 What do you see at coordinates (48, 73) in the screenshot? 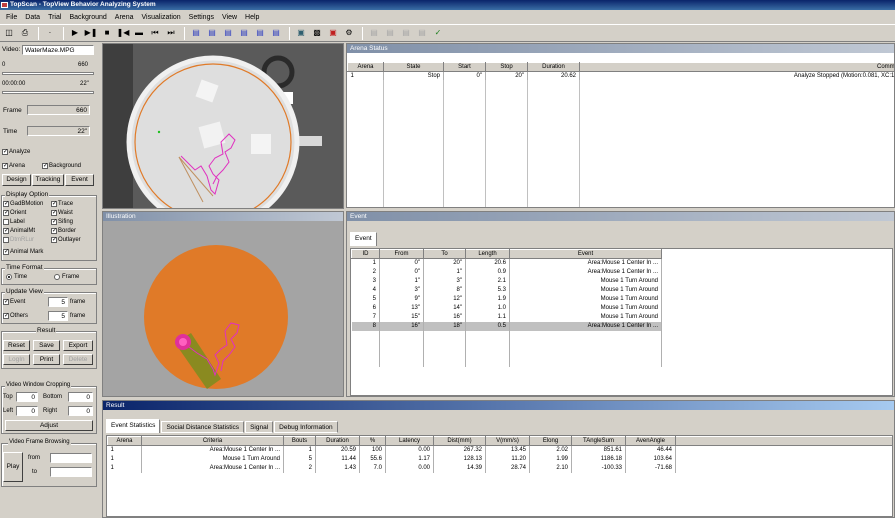
I see `frame-slider` at bounding box center [48, 73].